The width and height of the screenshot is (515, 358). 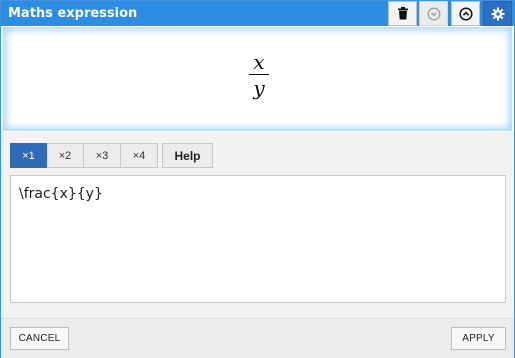 I want to click on settings-button, so click(x=497, y=13).